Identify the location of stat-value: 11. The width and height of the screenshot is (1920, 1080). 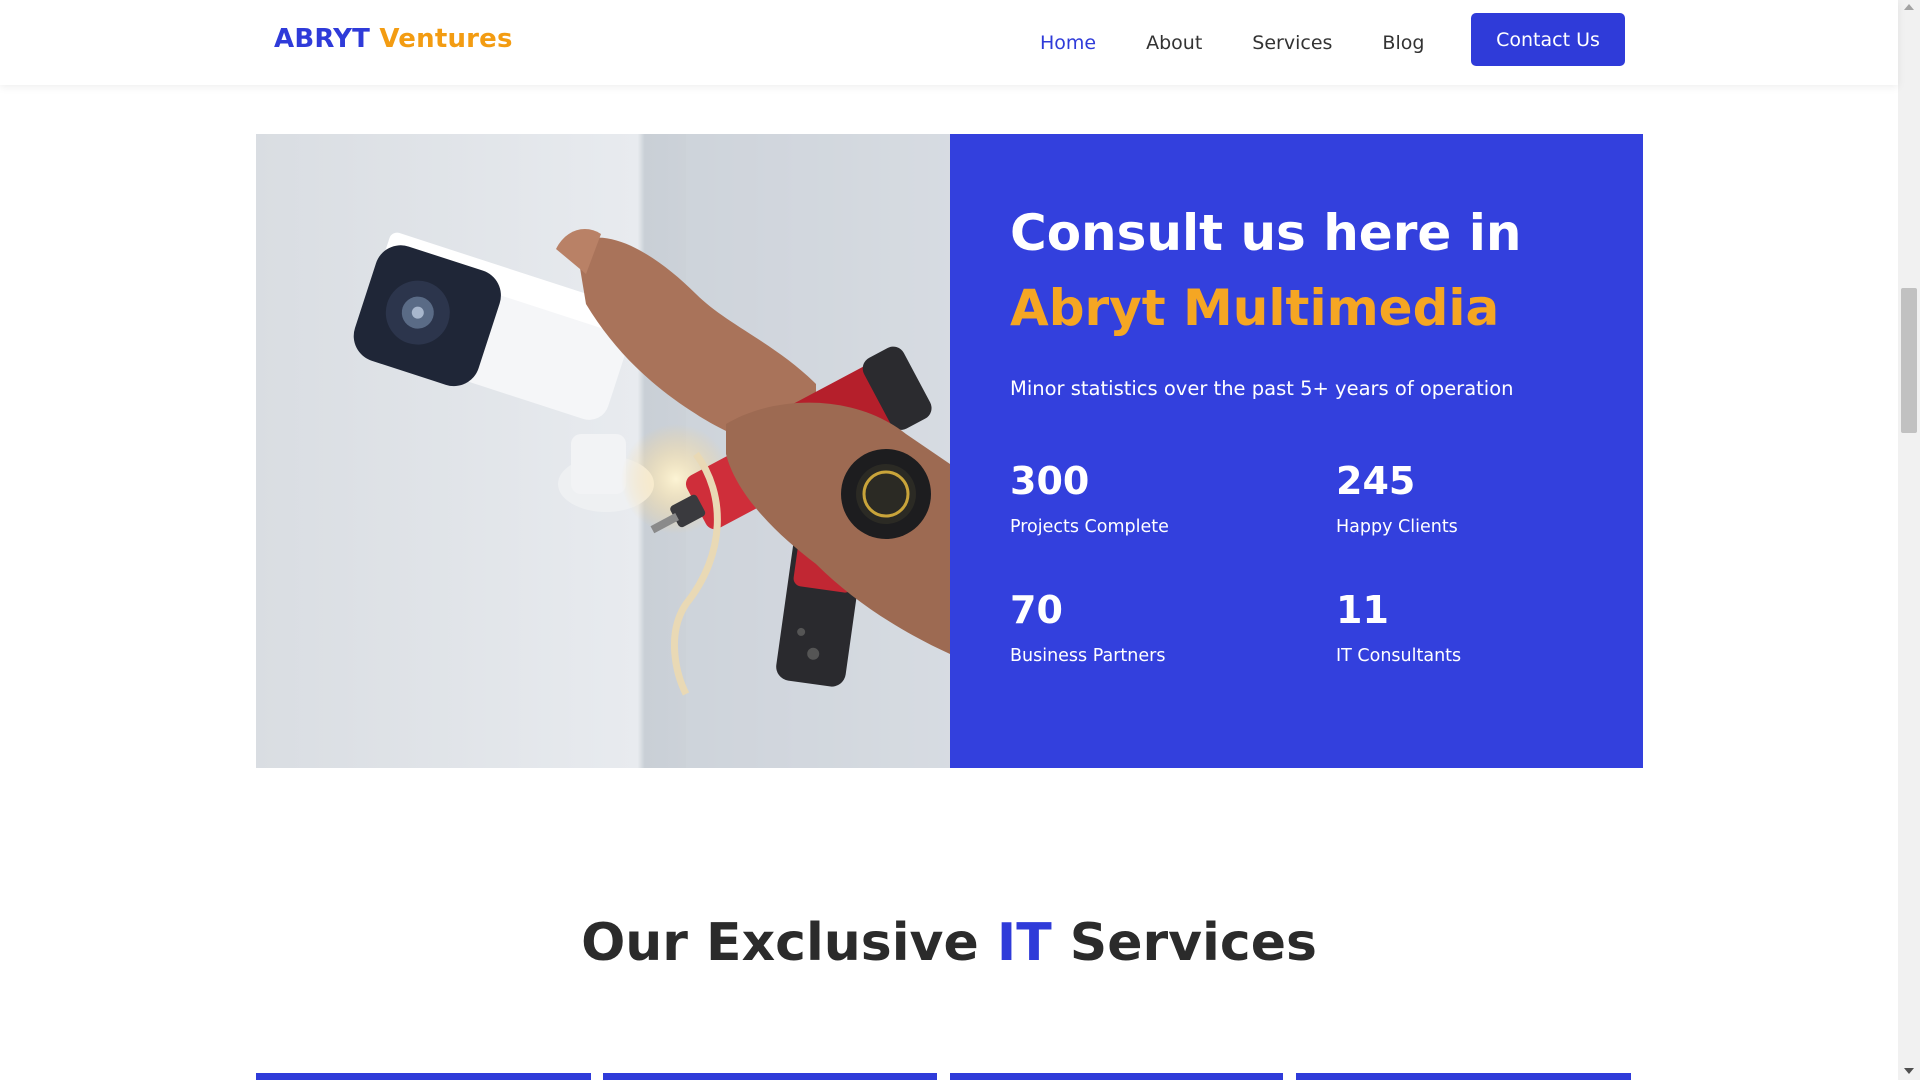
(1362, 610).